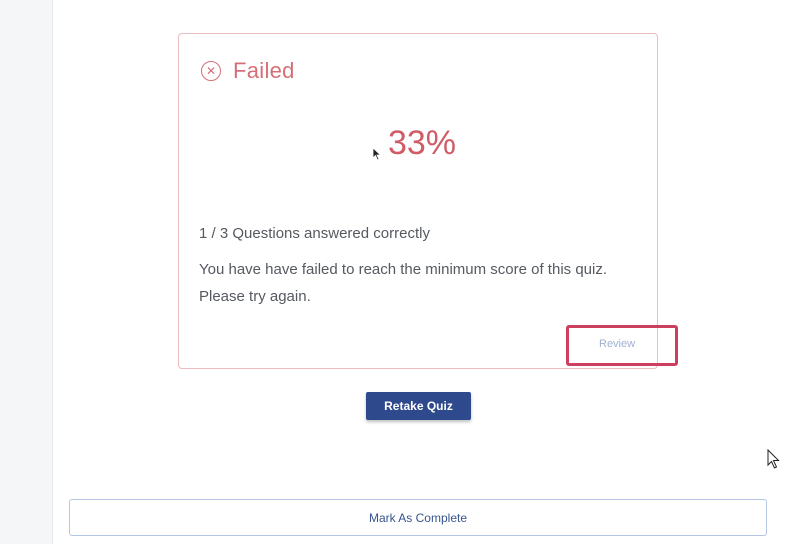 The height and width of the screenshot is (544, 785). I want to click on correct-answers-summary: 1 / 3 Questions answered correctly, so click(314, 233).